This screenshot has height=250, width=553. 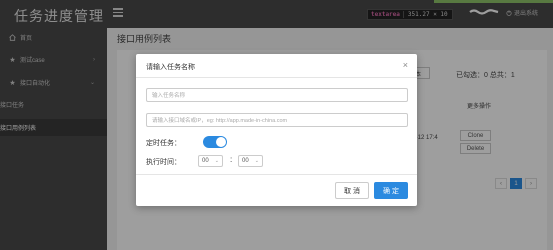 I want to click on hour-value: 00, so click(x=205, y=161).